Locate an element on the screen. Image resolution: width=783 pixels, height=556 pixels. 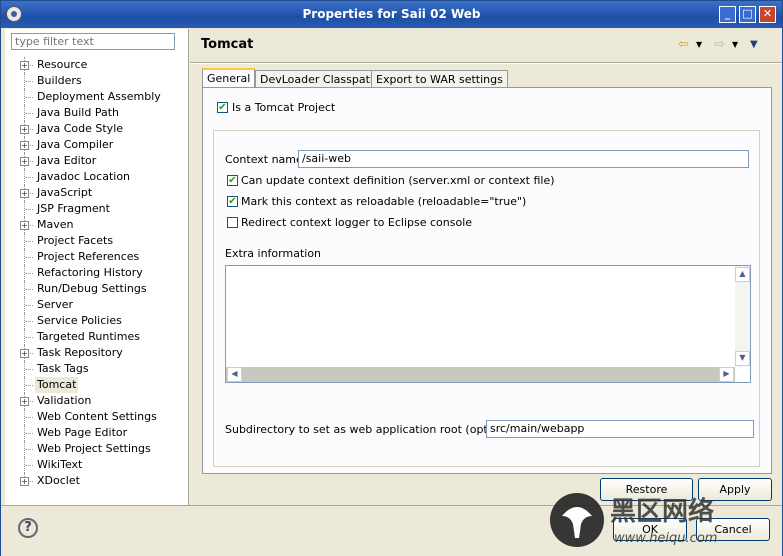
can-update-context-checkbox: ✔ is located at coordinates (232, 180).